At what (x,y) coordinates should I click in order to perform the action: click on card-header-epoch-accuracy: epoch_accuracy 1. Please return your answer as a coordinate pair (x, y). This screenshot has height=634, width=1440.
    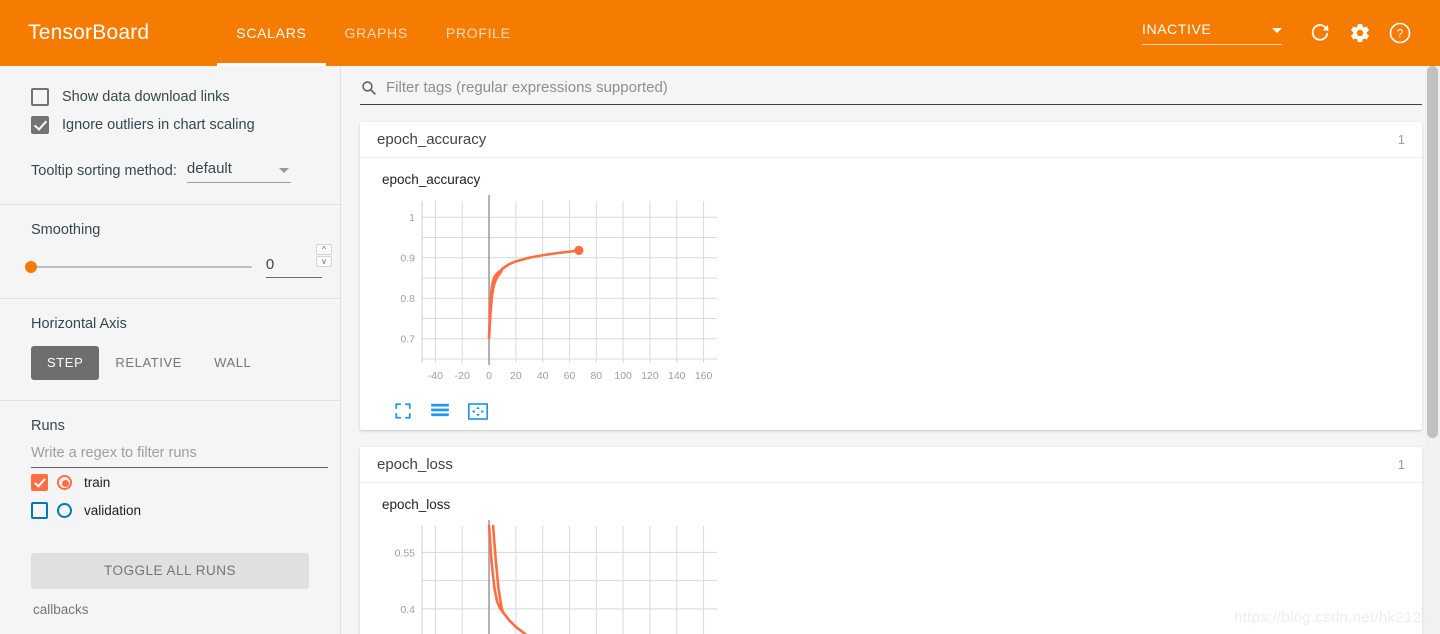
    Looking at the image, I should click on (891, 140).